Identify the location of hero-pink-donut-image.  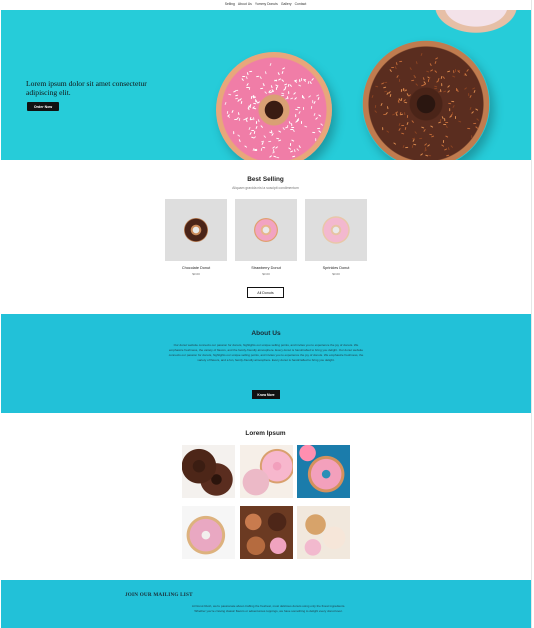
(274, 106).